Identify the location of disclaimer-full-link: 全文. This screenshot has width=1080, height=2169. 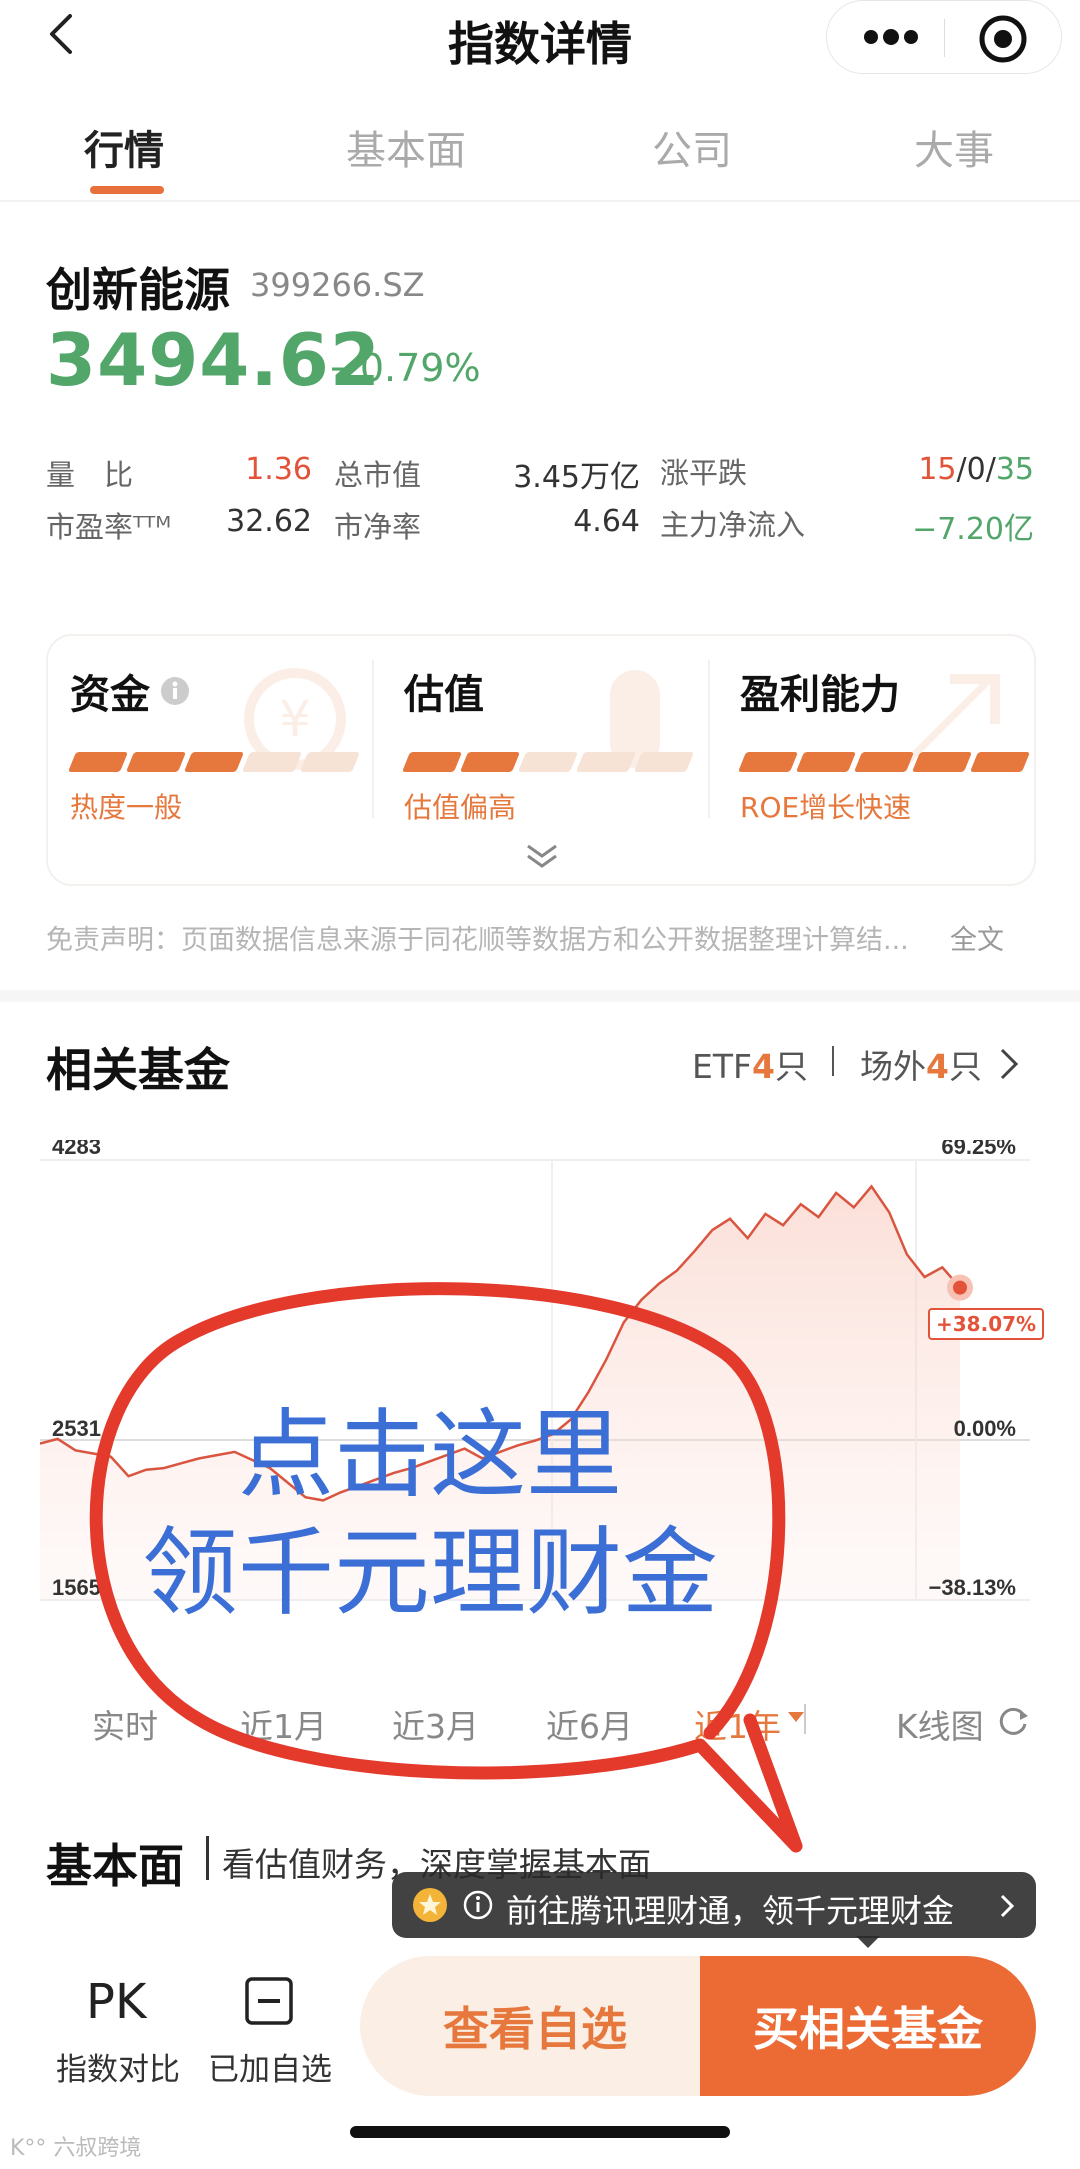
(977, 937).